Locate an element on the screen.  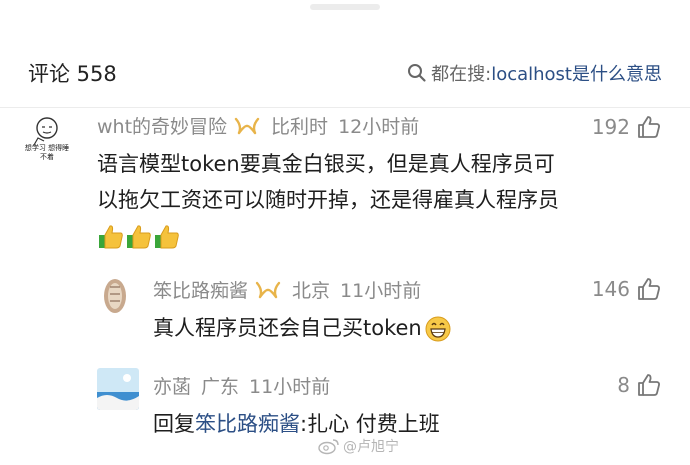
like-button: 146 is located at coordinates (627, 289).